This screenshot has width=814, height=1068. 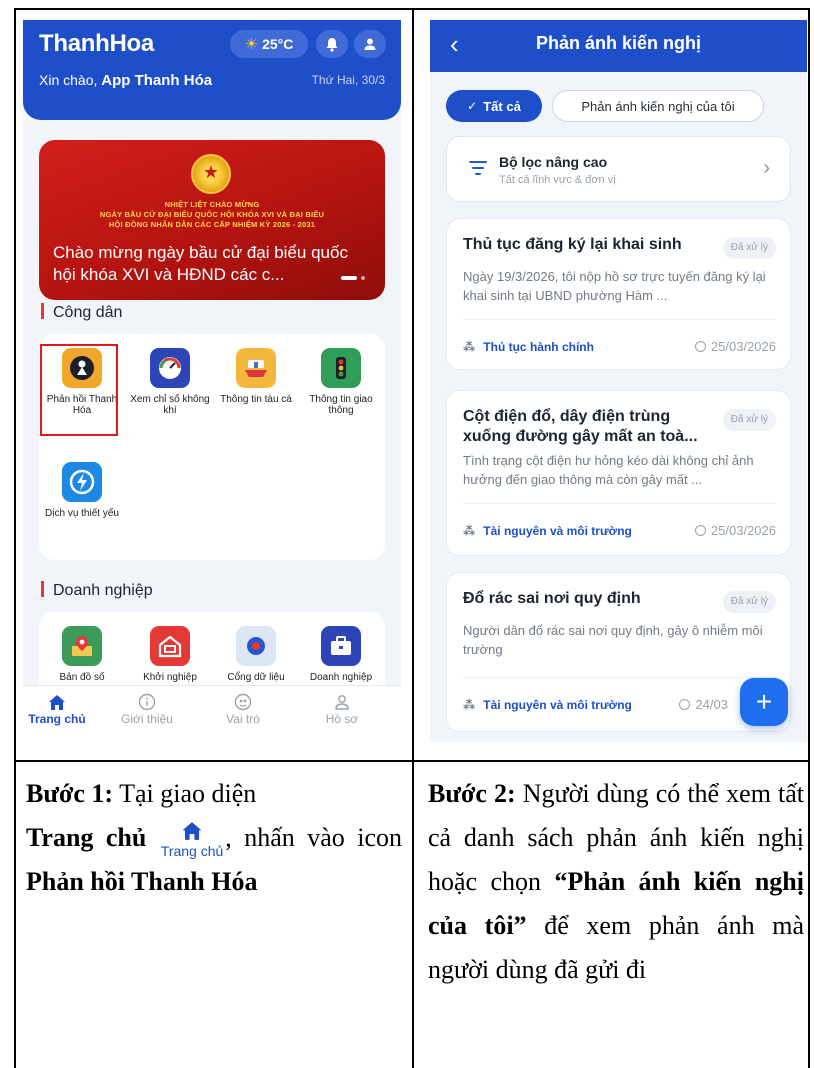 I want to click on step1-label: Bước 1:, so click(x=70, y=793).